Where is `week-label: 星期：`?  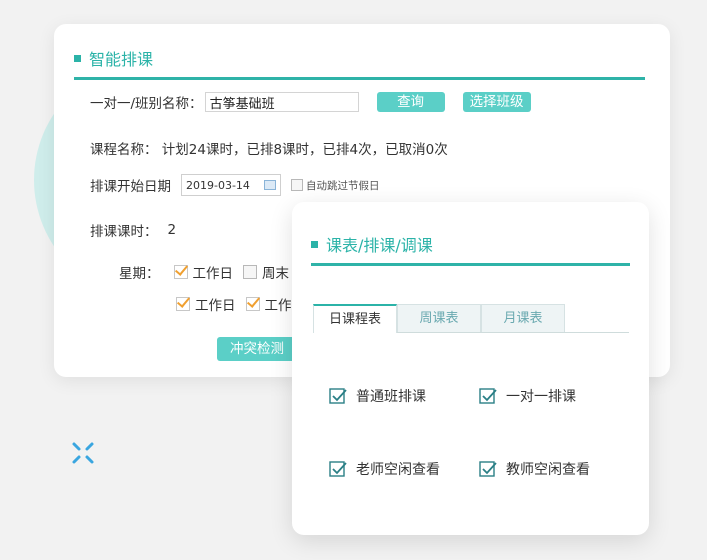 week-label: 星期： is located at coordinates (139, 274).